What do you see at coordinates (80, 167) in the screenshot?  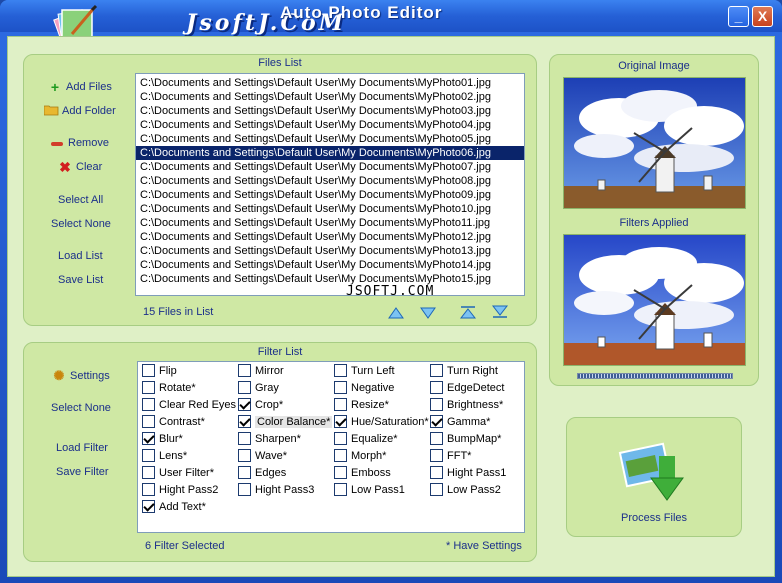 I see `clear-button: ✖ Clear` at bounding box center [80, 167].